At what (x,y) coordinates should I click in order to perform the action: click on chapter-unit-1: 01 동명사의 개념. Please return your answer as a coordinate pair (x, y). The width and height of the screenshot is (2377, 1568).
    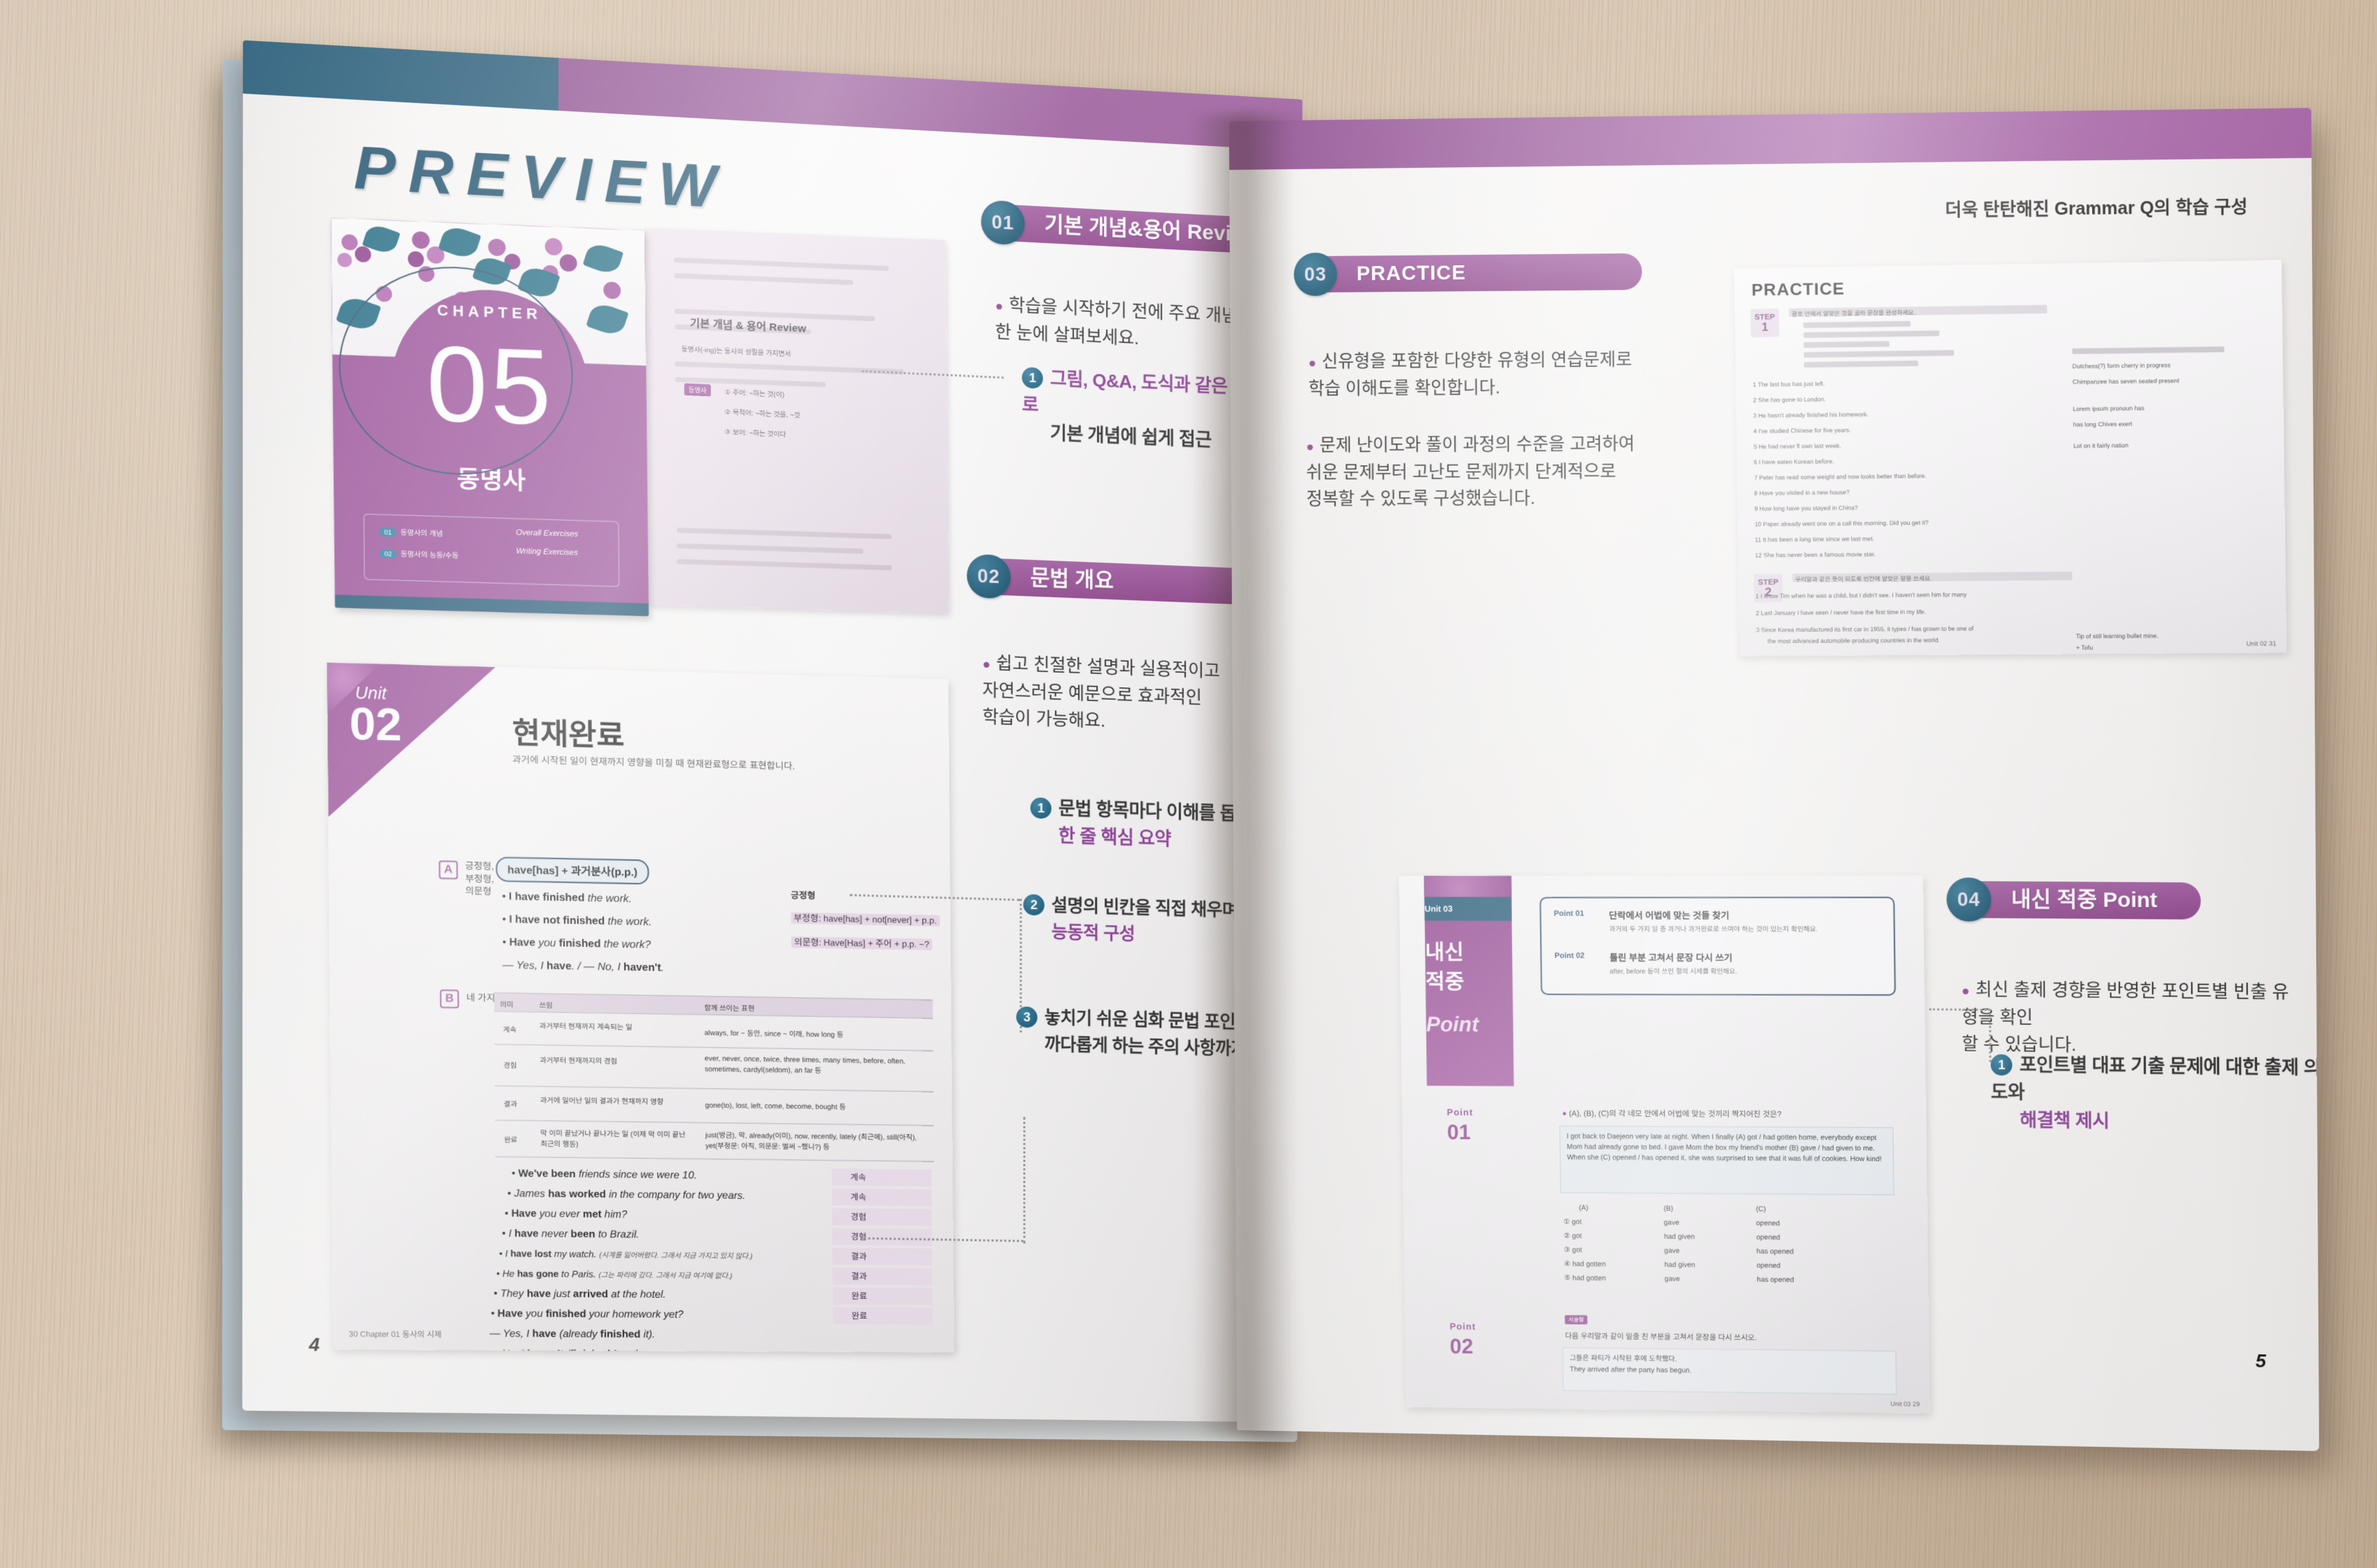
    Looking at the image, I should click on (411, 532).